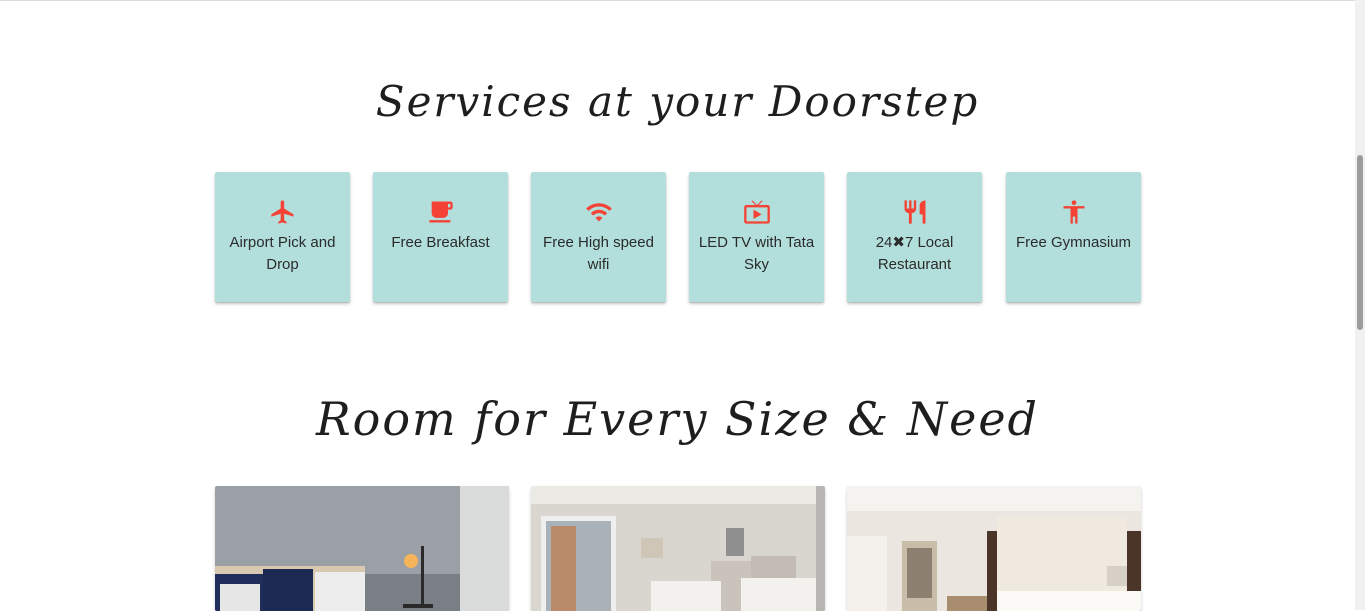  What do you see at coordinates (599, 212) in the screenshot?
I see `wifi-icon` at bounding box center [599, 212].